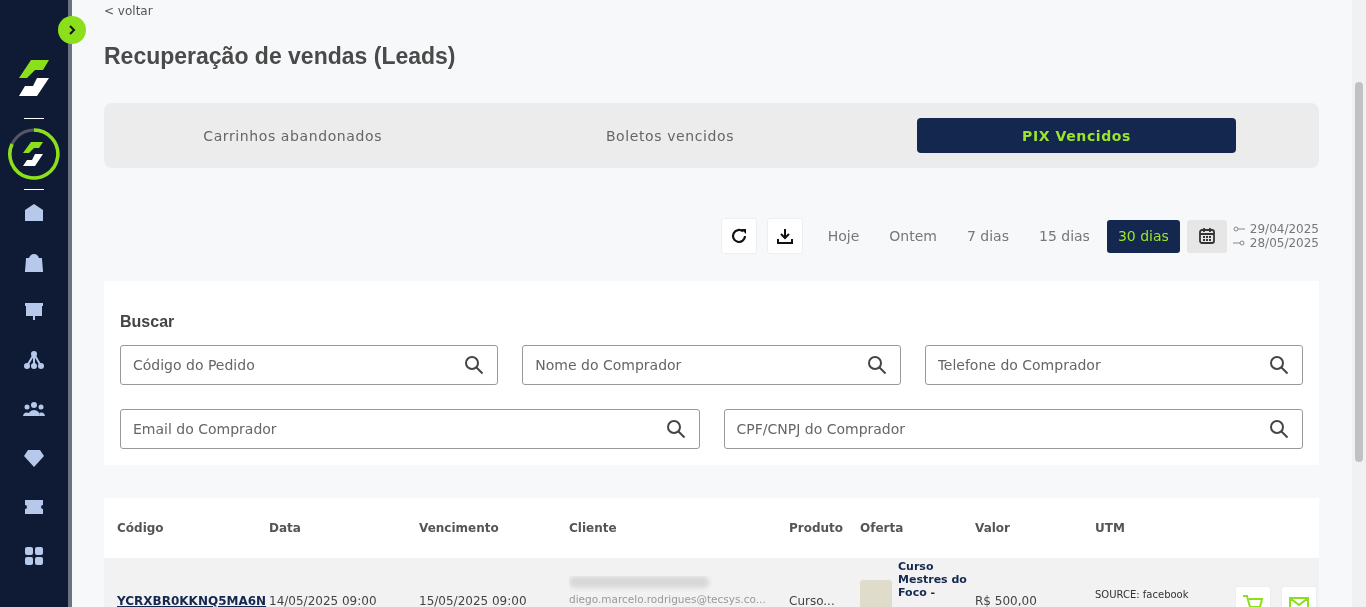 Image resolution: width=1366 pixels, height=607 pixels. What do you see at coordinates (1013, 429) in the screenshot?
I see `search-field: CPF/CNPJ do Comprador` at bounding box center [1013, 429].